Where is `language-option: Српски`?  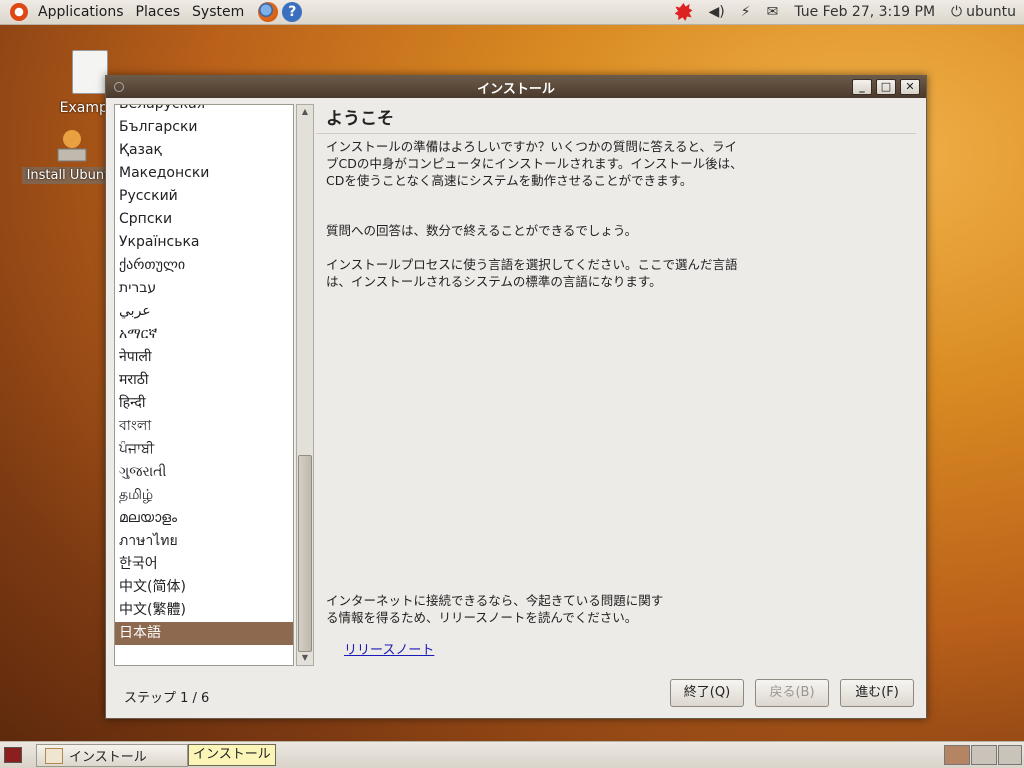
language-option: Српски is located at coordinates (204, 219).